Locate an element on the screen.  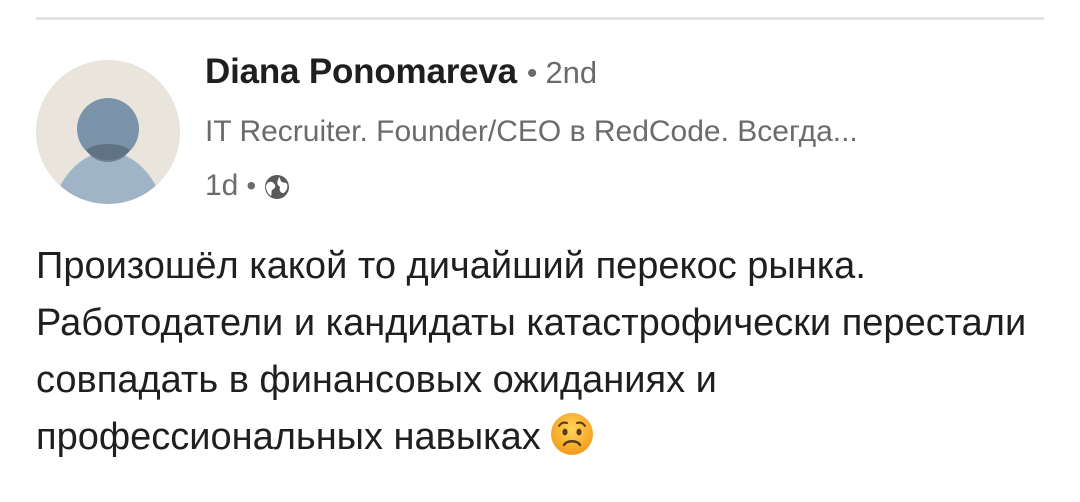
top-divider is located at coordinates (540, 18).